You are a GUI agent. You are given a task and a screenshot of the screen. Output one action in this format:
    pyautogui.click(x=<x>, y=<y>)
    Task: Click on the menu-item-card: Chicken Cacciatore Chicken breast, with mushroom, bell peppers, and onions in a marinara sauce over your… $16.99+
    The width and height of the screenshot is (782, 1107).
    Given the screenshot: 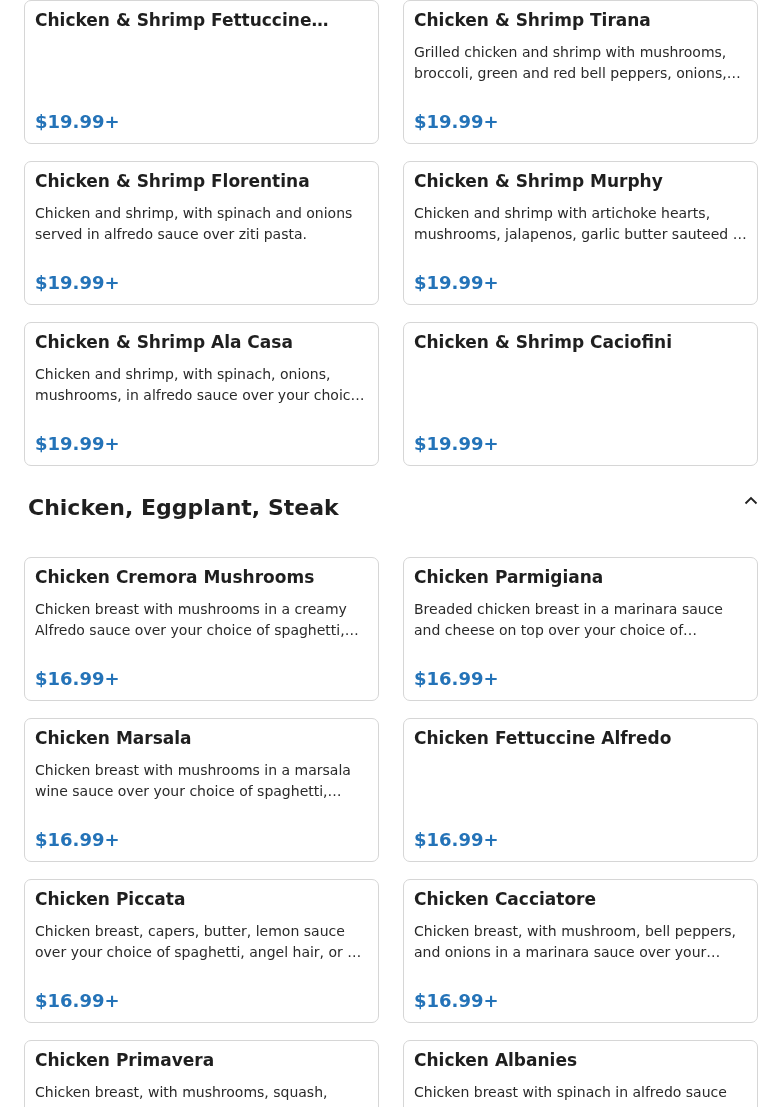 What is the action you would take?
    pyautogui.click(x=580, y=951)
    